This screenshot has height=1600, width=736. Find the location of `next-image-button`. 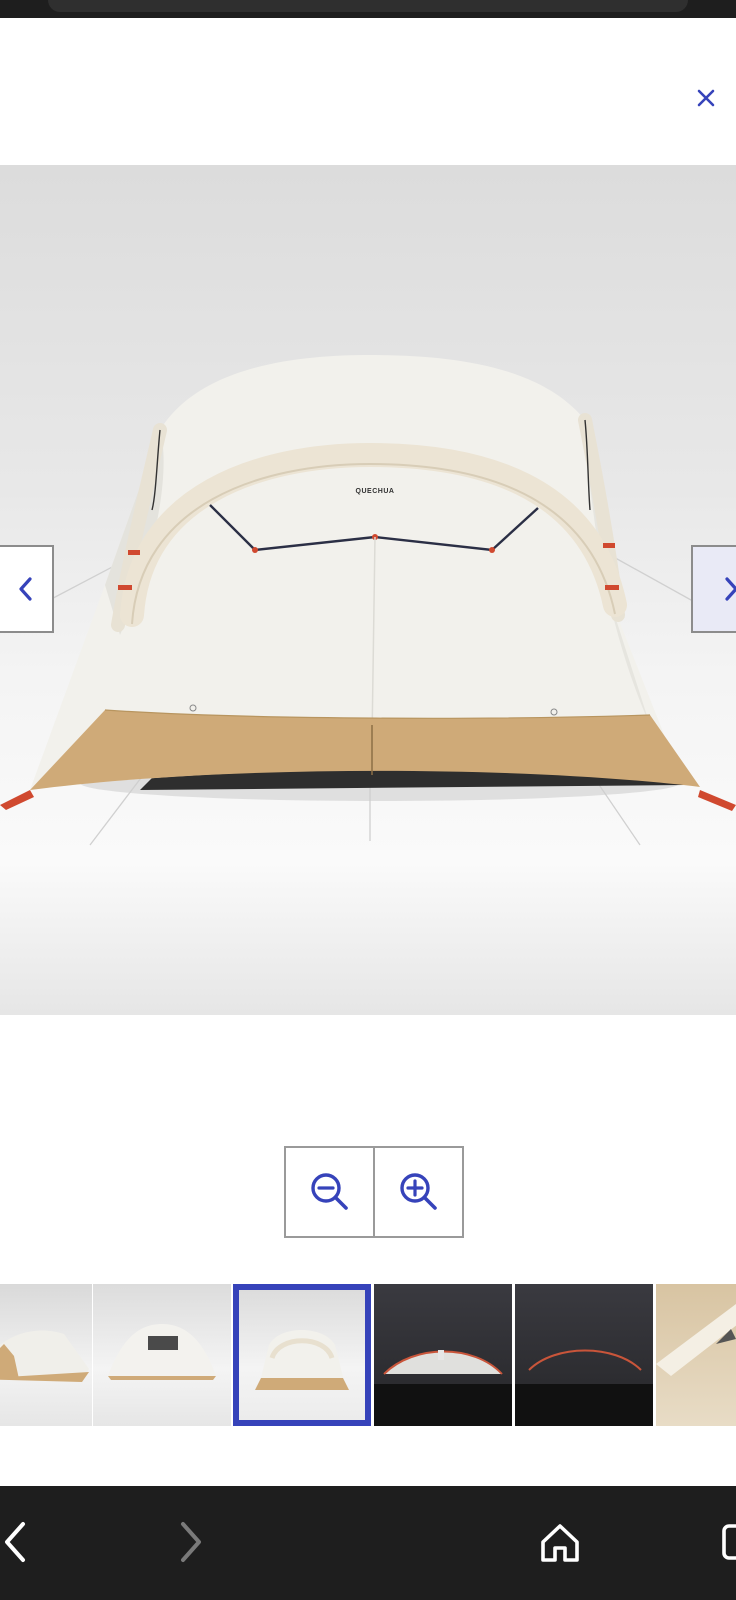

next-image-button is located at coordinates (713, 589).